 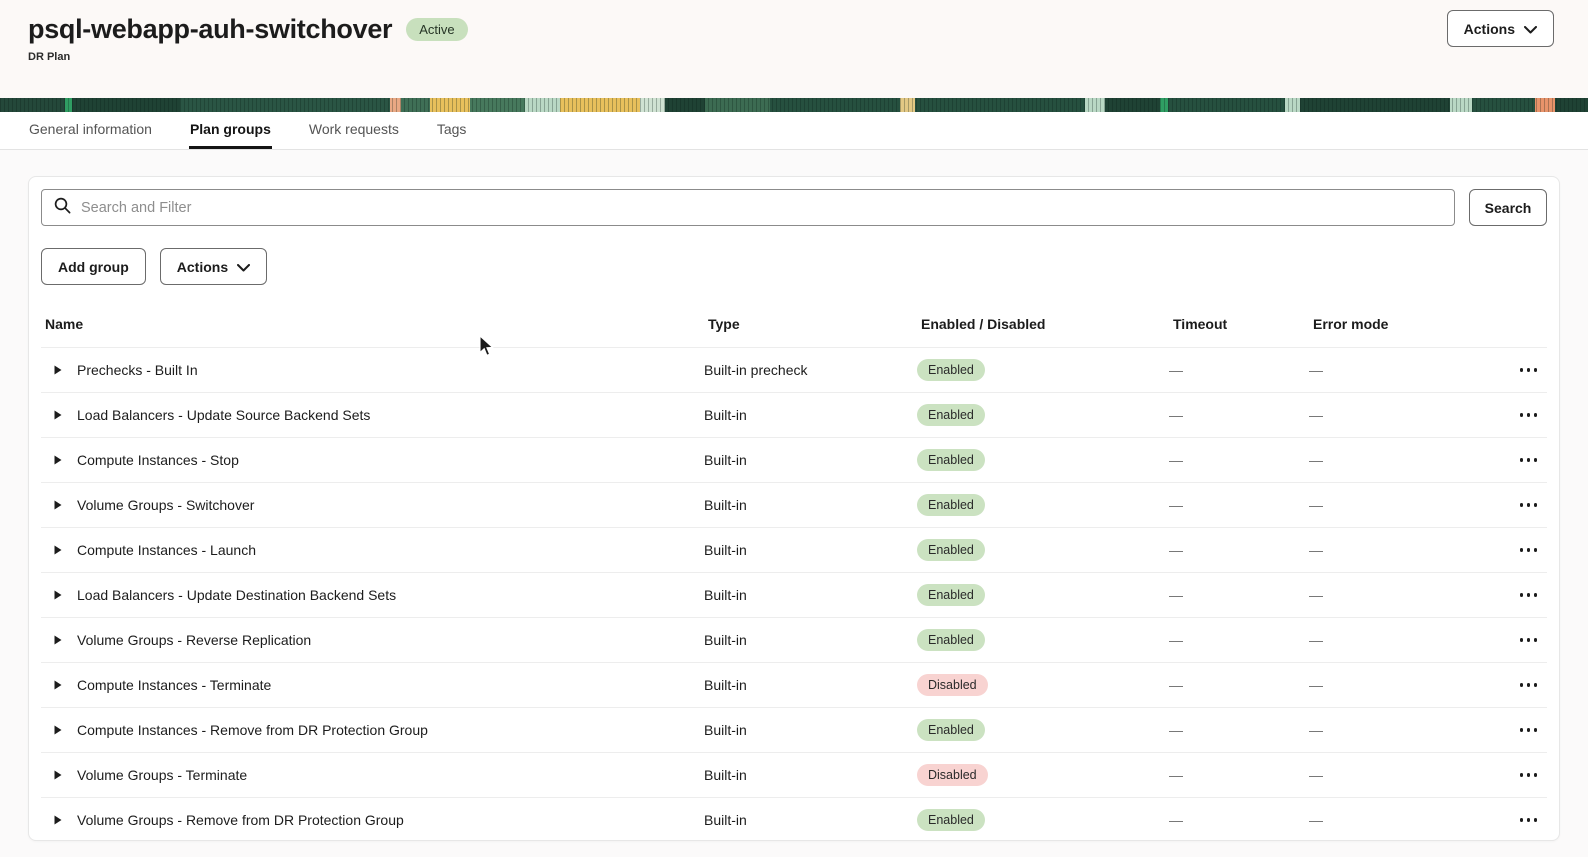 I want to click on resource-type-label: DR Plan, so click(x=49, y=57).